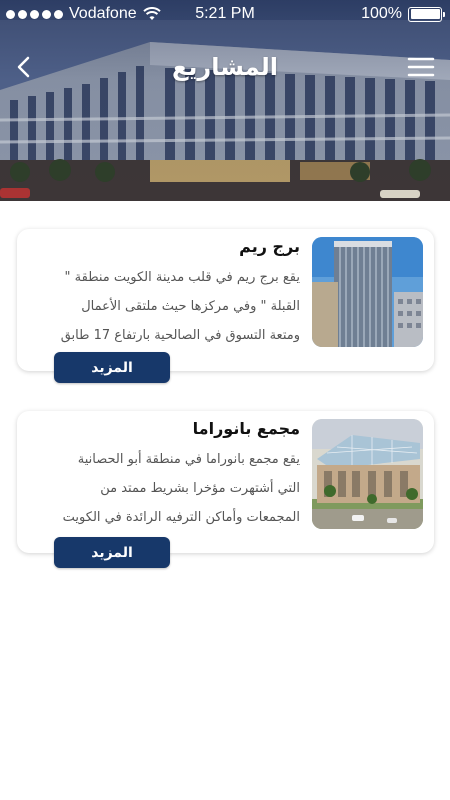  I want to click on mall-image, so click(367, 474).